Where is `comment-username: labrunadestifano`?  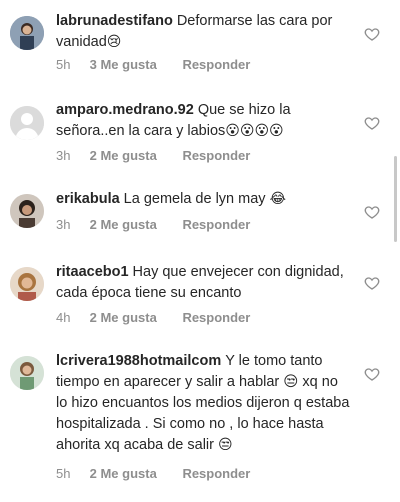
comment-username: labrunadestifano is located at coordinates (114, 21).